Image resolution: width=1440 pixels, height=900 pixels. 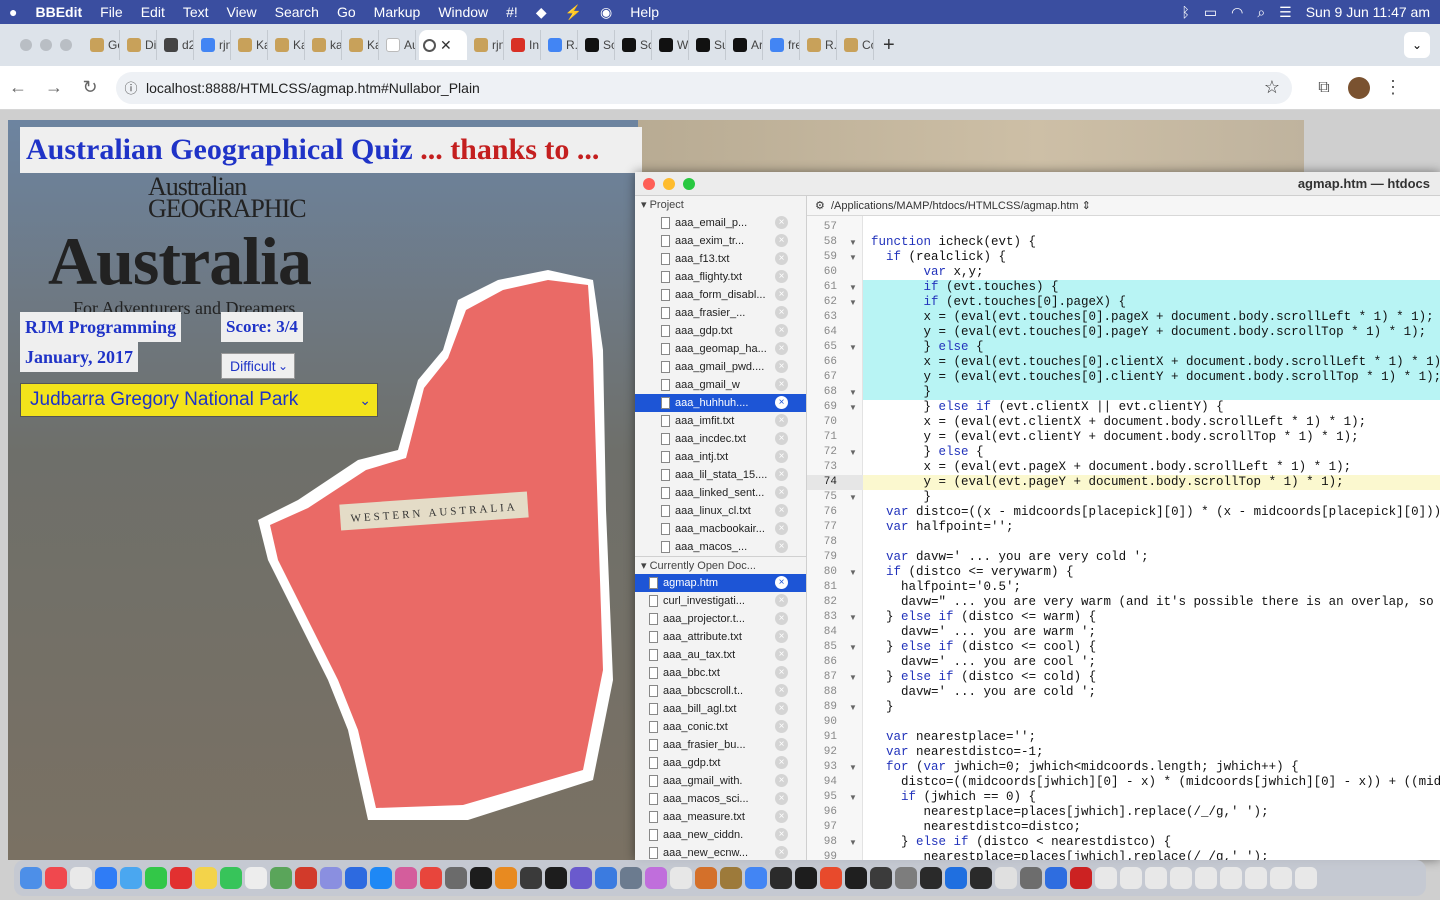 What do you see at coordinates (325, 45) in the screenshot?
I see `browser-tab: ka` at bounding box center [325, 45].